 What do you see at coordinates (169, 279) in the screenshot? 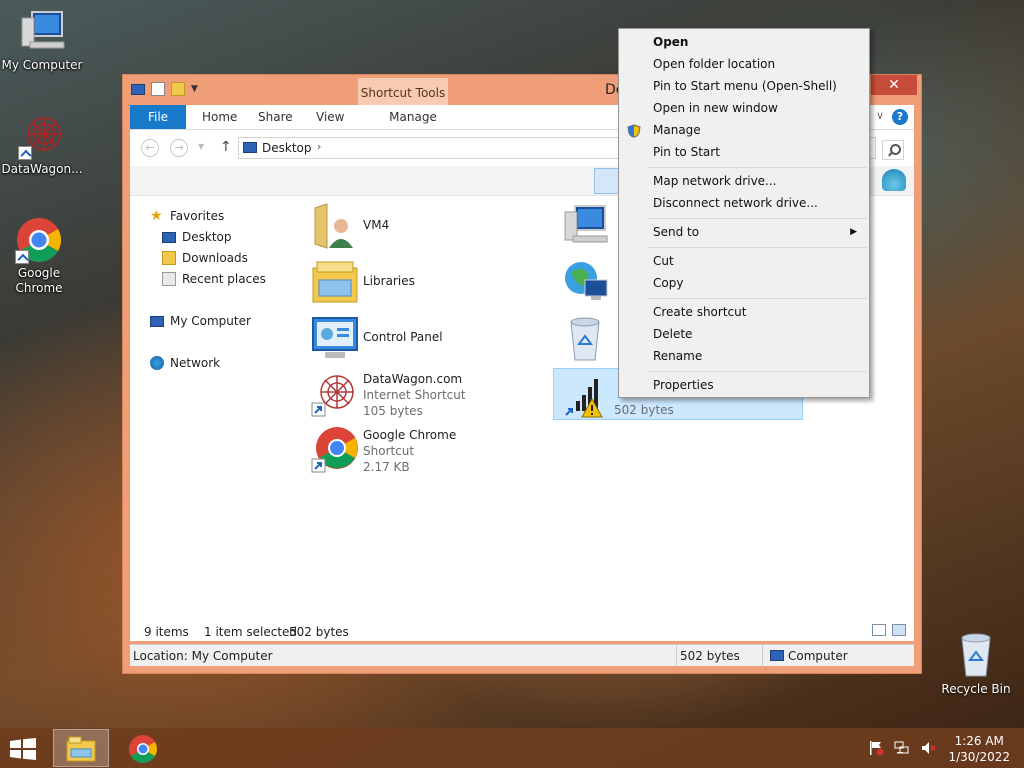
I see `recent-places-icon` at bounding box center [169, 279].